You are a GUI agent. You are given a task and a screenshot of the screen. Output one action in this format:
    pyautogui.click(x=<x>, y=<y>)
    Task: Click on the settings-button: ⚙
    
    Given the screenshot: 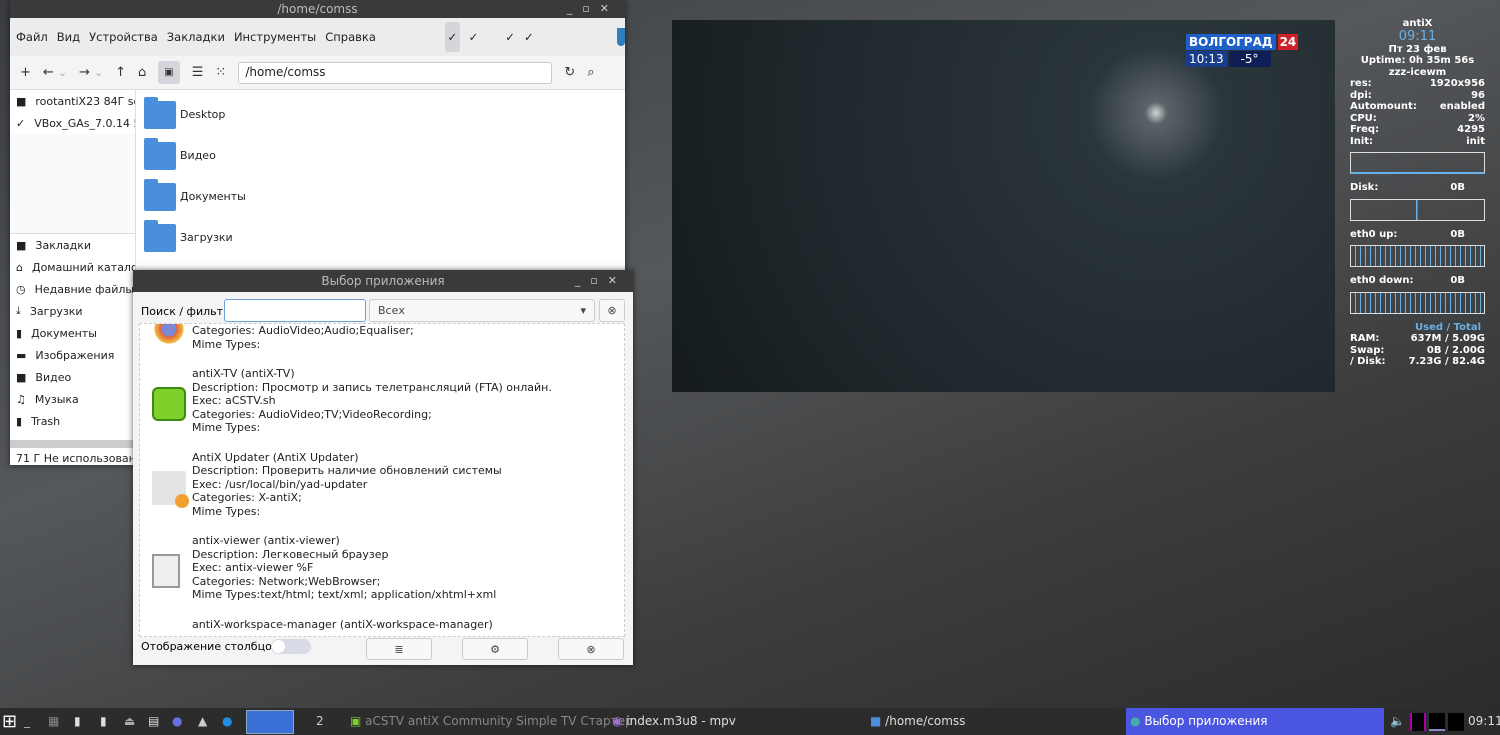 What is the action you would take?
    pyautogui.click(x=495, y=649)
    